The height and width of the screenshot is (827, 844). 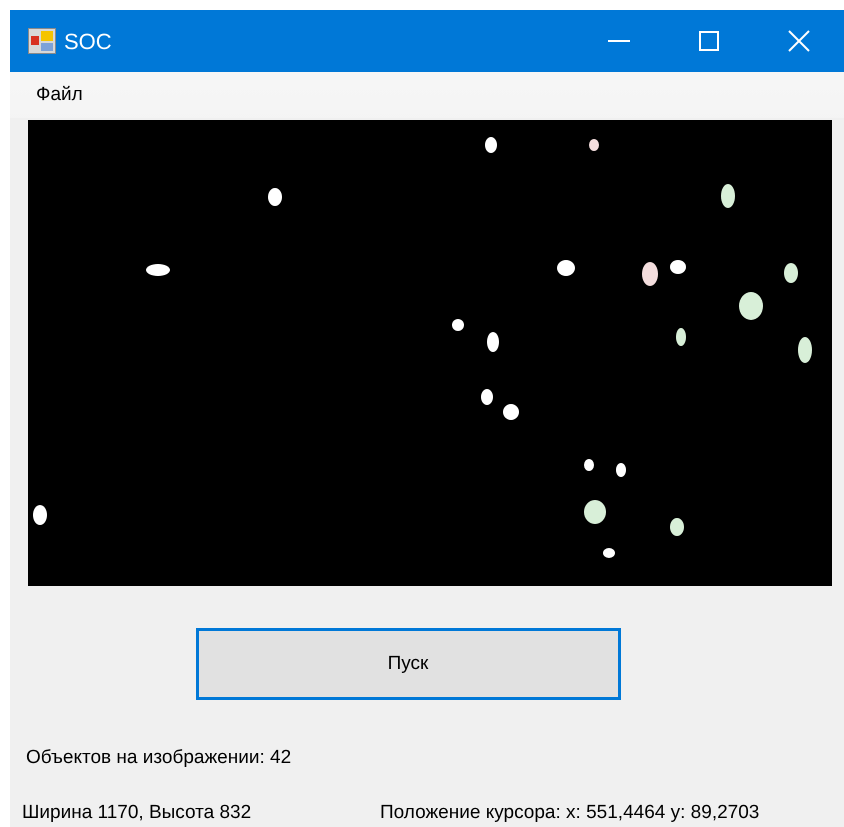 I want to click on minimize-icon, so click(x=619, y=41).